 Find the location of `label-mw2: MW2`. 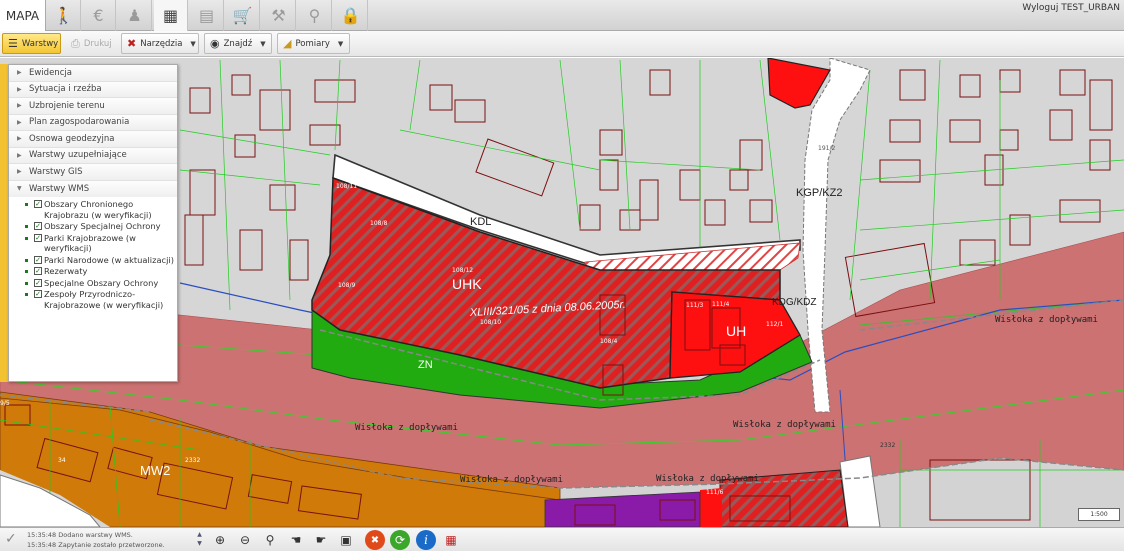

label-mw2: MW2 is located at coordinates (155, 470).